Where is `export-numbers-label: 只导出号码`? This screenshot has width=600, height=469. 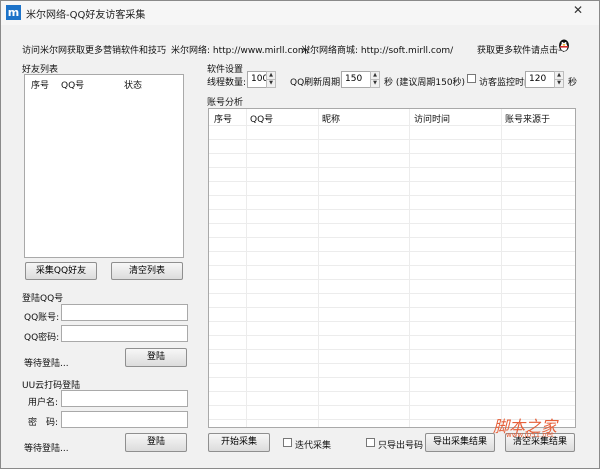
export-numbers-label: 只导出号码 is located at coordinates (401, 446).